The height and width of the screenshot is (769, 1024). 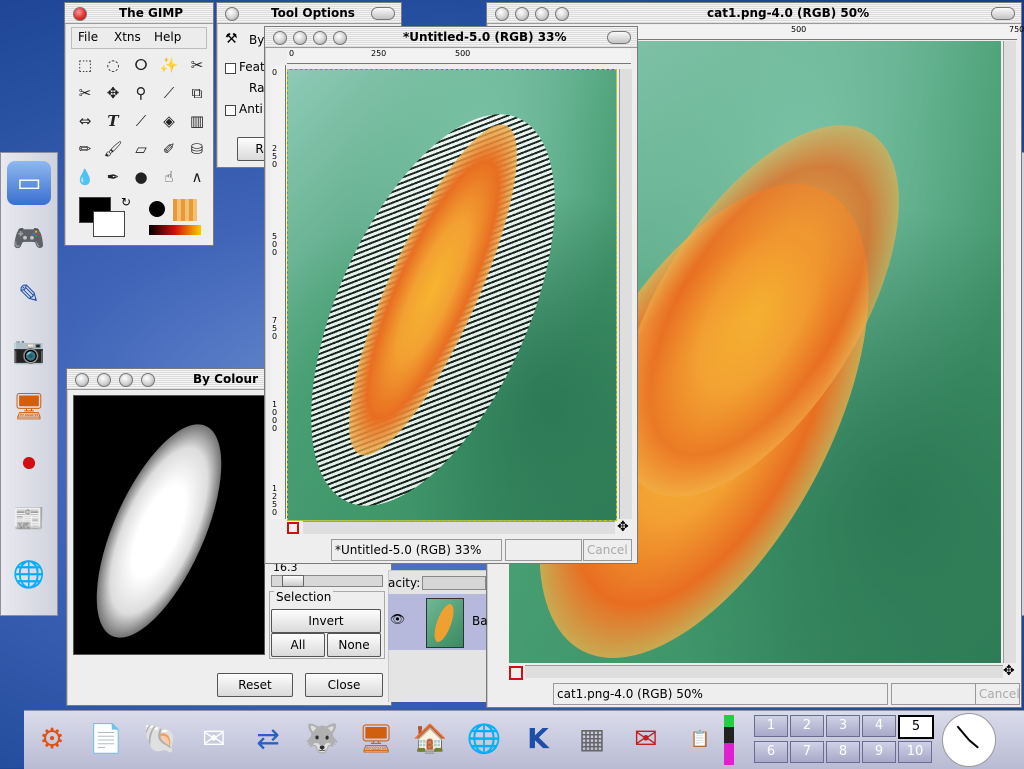 I want to click on cat-window-titlebar: cat1.png-4.0 (RGB) 50%, so click(x=754, y=13).